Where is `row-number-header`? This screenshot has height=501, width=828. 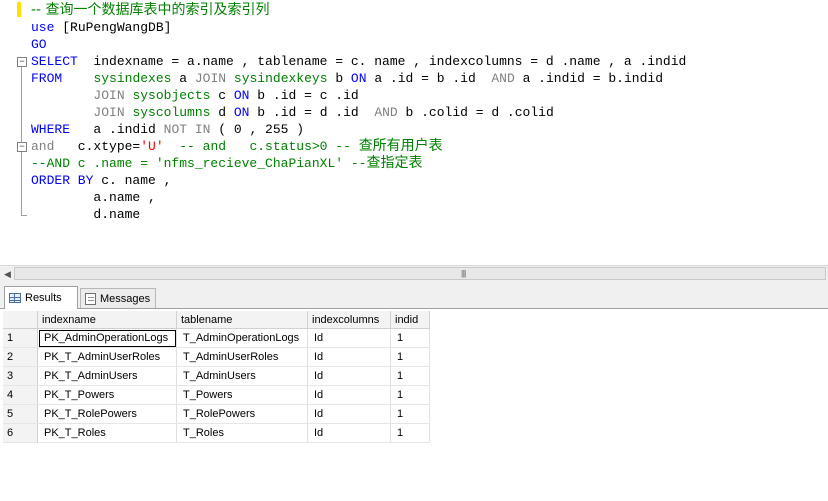 row-number-header is located at coordinates (20, 320).